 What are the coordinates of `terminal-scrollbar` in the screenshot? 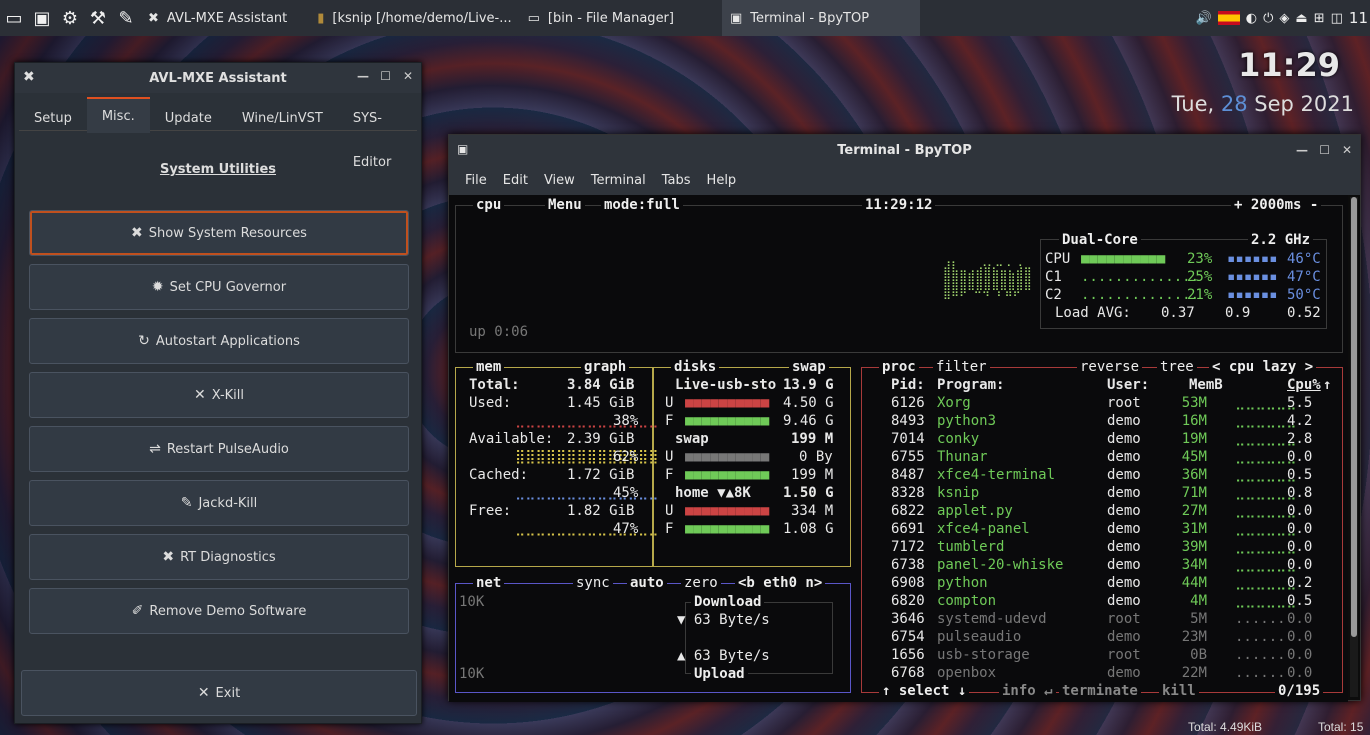 It's located at (1354, 447).